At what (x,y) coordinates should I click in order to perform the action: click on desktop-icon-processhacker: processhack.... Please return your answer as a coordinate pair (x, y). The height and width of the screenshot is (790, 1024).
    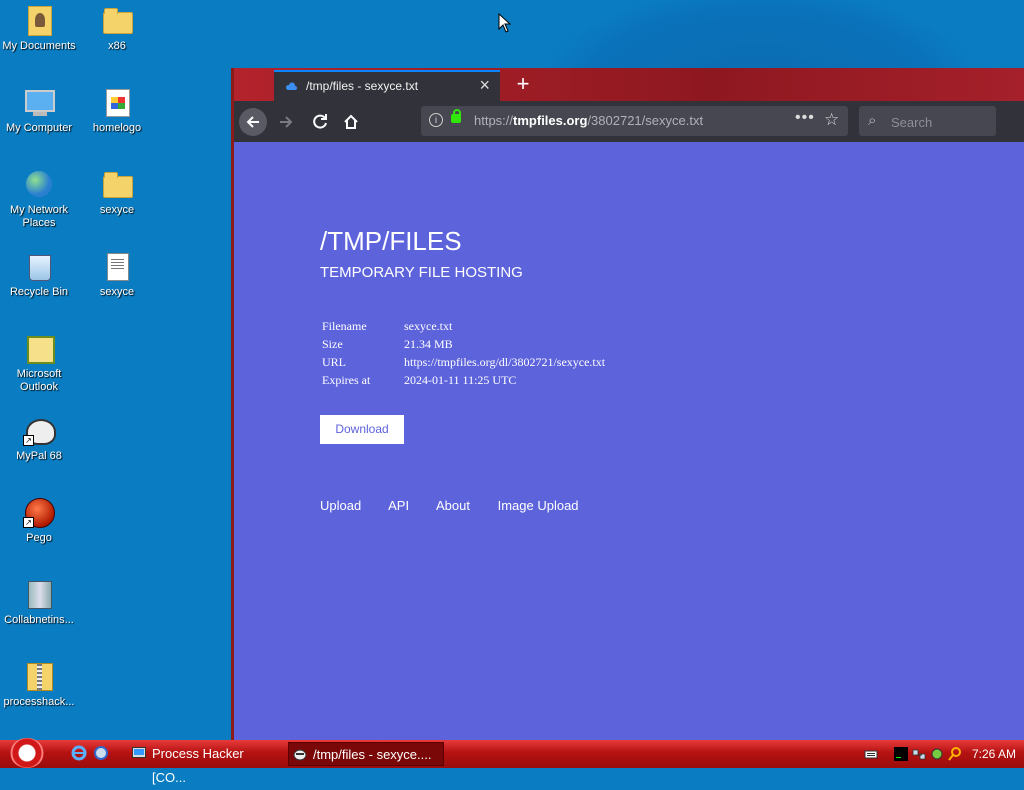
    Looking at the image, I should click on (39, 684).